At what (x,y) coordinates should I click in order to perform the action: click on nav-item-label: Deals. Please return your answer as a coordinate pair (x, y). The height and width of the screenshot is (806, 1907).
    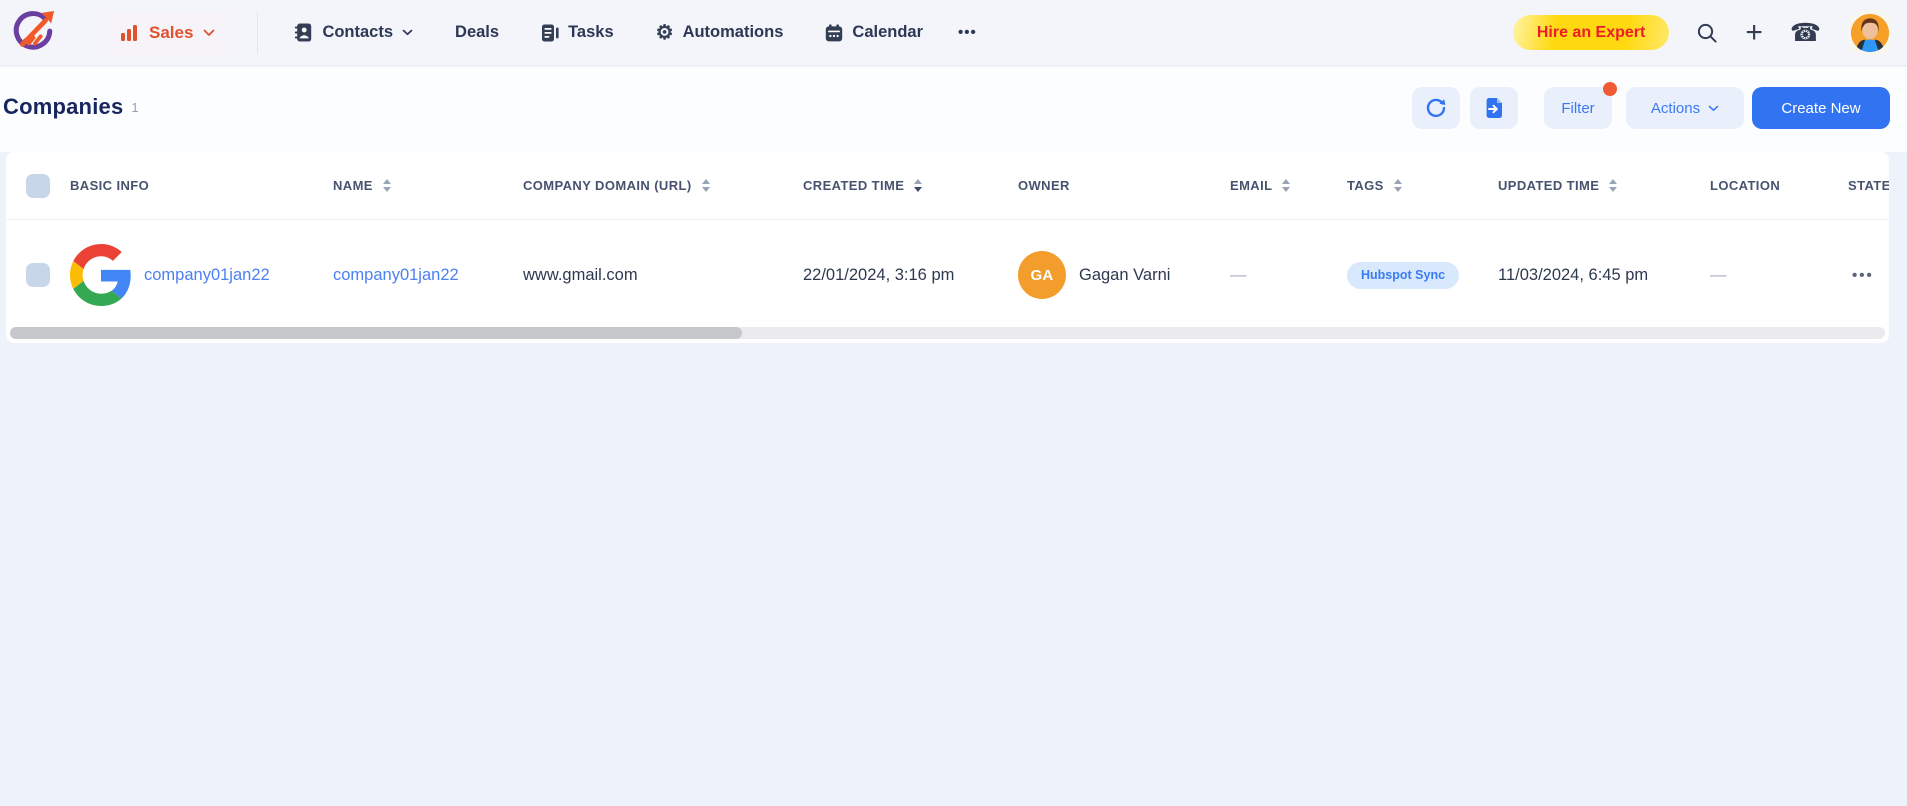
    Looking at the image, I should click on (477, 32).